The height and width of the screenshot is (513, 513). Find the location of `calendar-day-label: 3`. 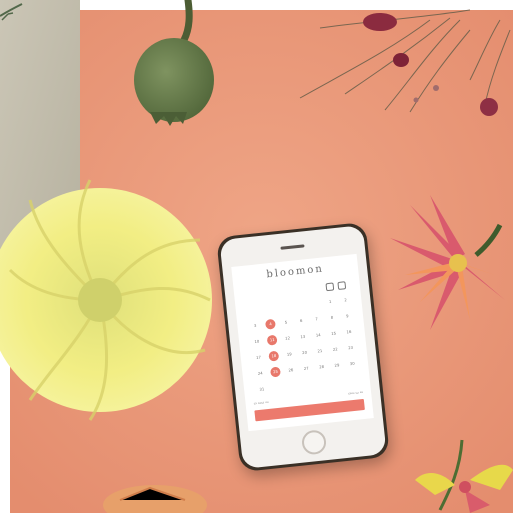

calendar-day-label: 3 is located at coordinates (255, 325).